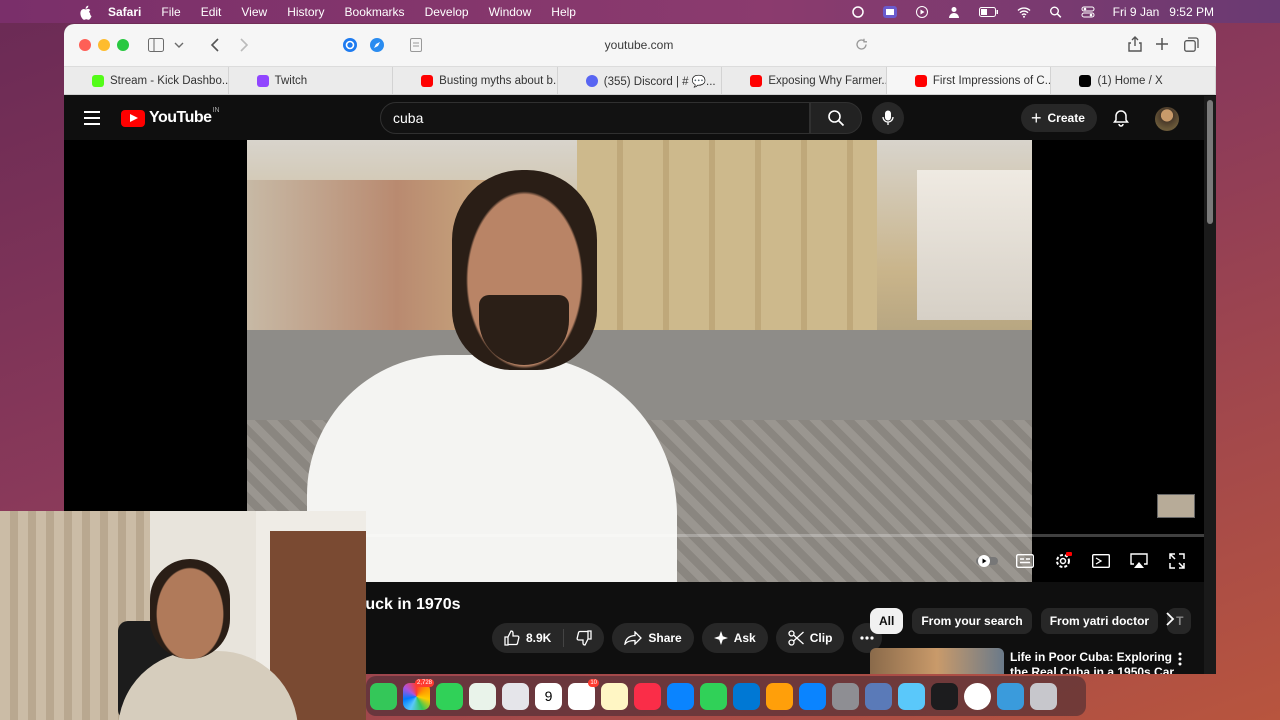 This screenshot has width=1280, height=720. What do you see at coordinates (1101, 561) in the screenshot?
I see `miniplayer-button` at bounding box center [1101, 561].